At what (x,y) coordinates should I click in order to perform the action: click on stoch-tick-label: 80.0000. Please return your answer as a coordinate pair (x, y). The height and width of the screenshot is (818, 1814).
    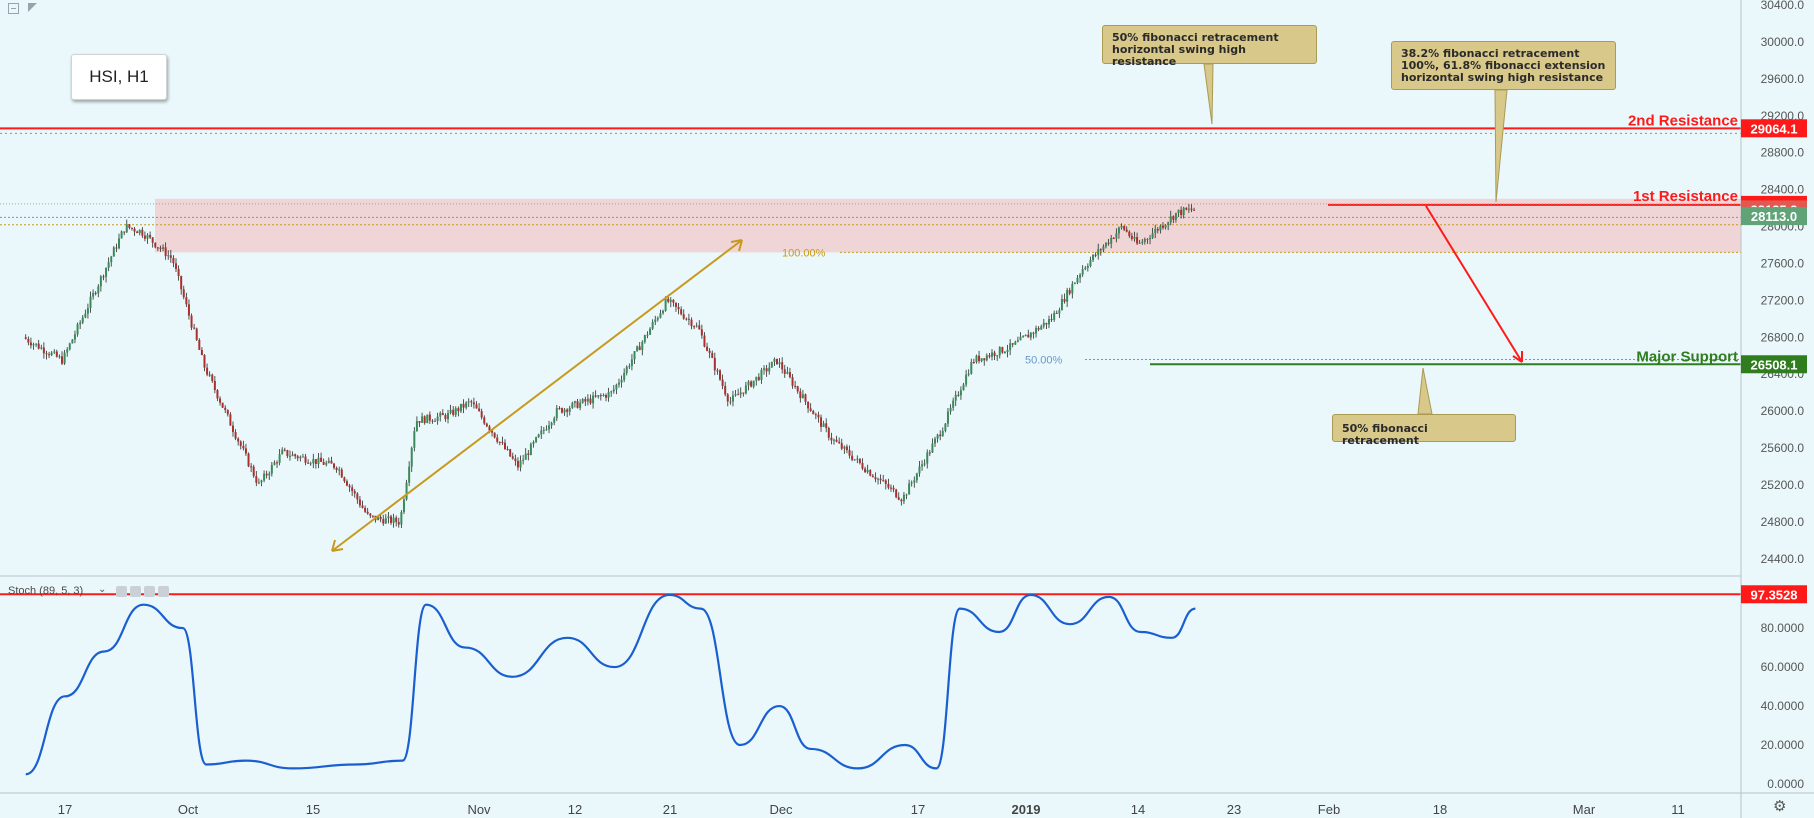
    Looking at the image, I should click on (1783, 628).